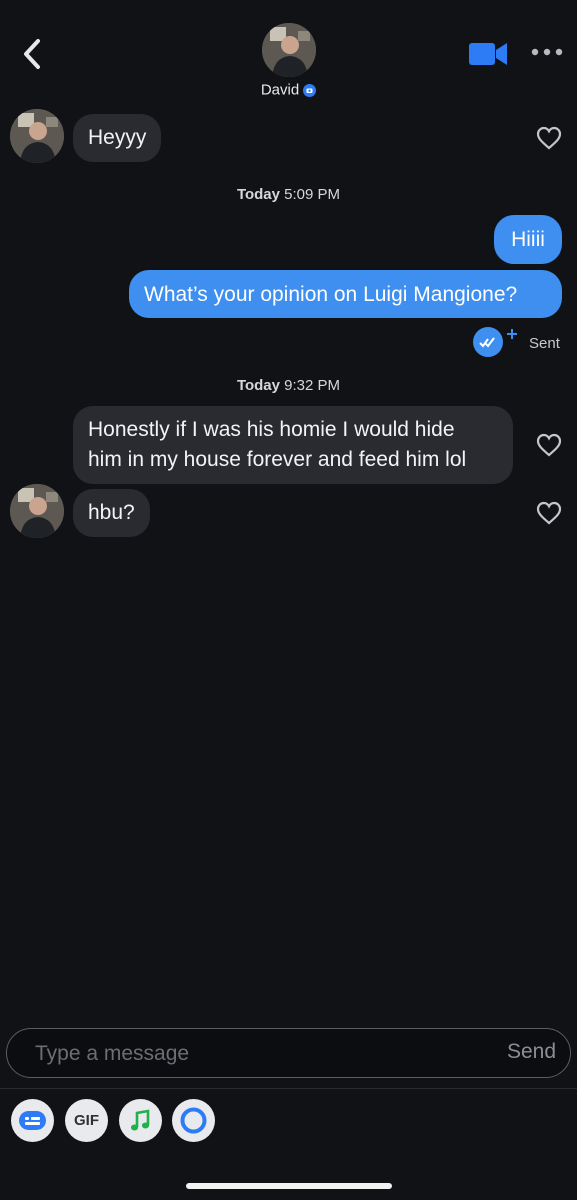 This screenshot has height=1200, width=577. I want to click on message-bubble-incoming: hbu?, so click(111, 513).